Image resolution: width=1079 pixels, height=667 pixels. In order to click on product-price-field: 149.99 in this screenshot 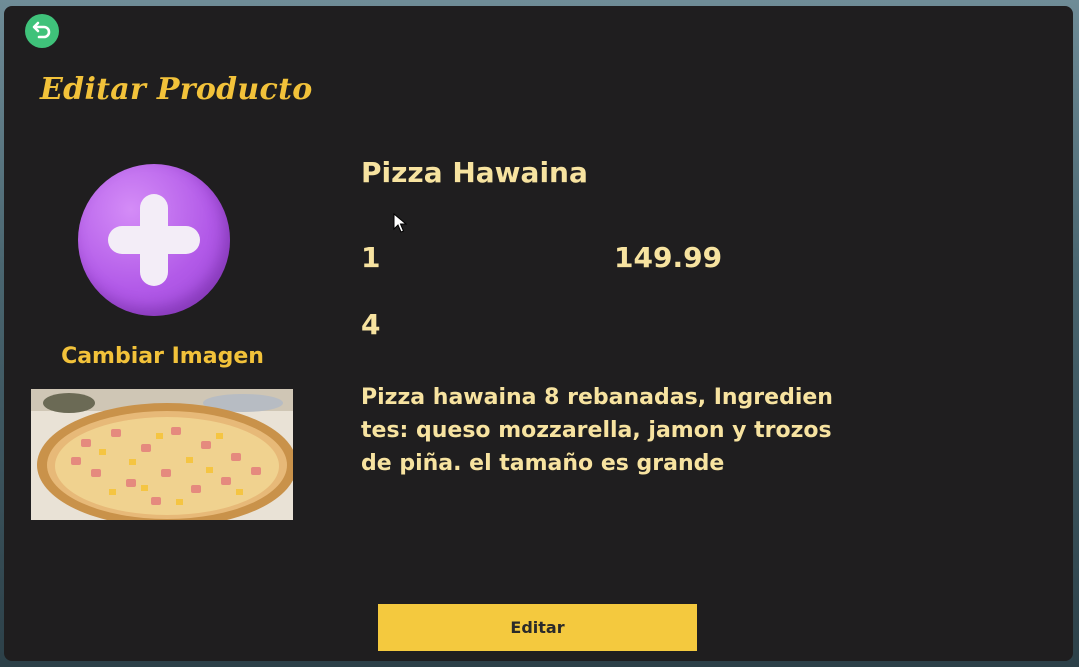, I will do `click(668, 257)`.